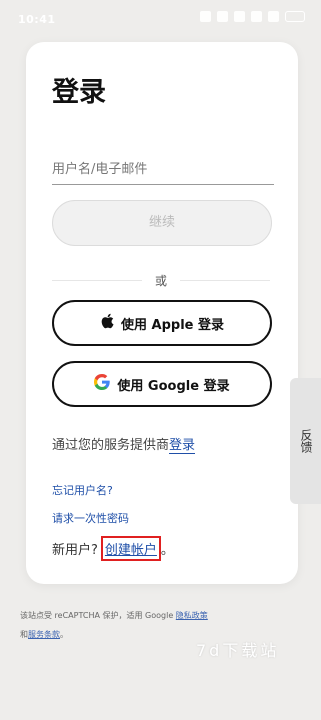 This screenshot has height=720, width=321. Describe the element at coordinates (238, 650) in the screenshot. I see `site-watermark: 7d下载站` at that location.